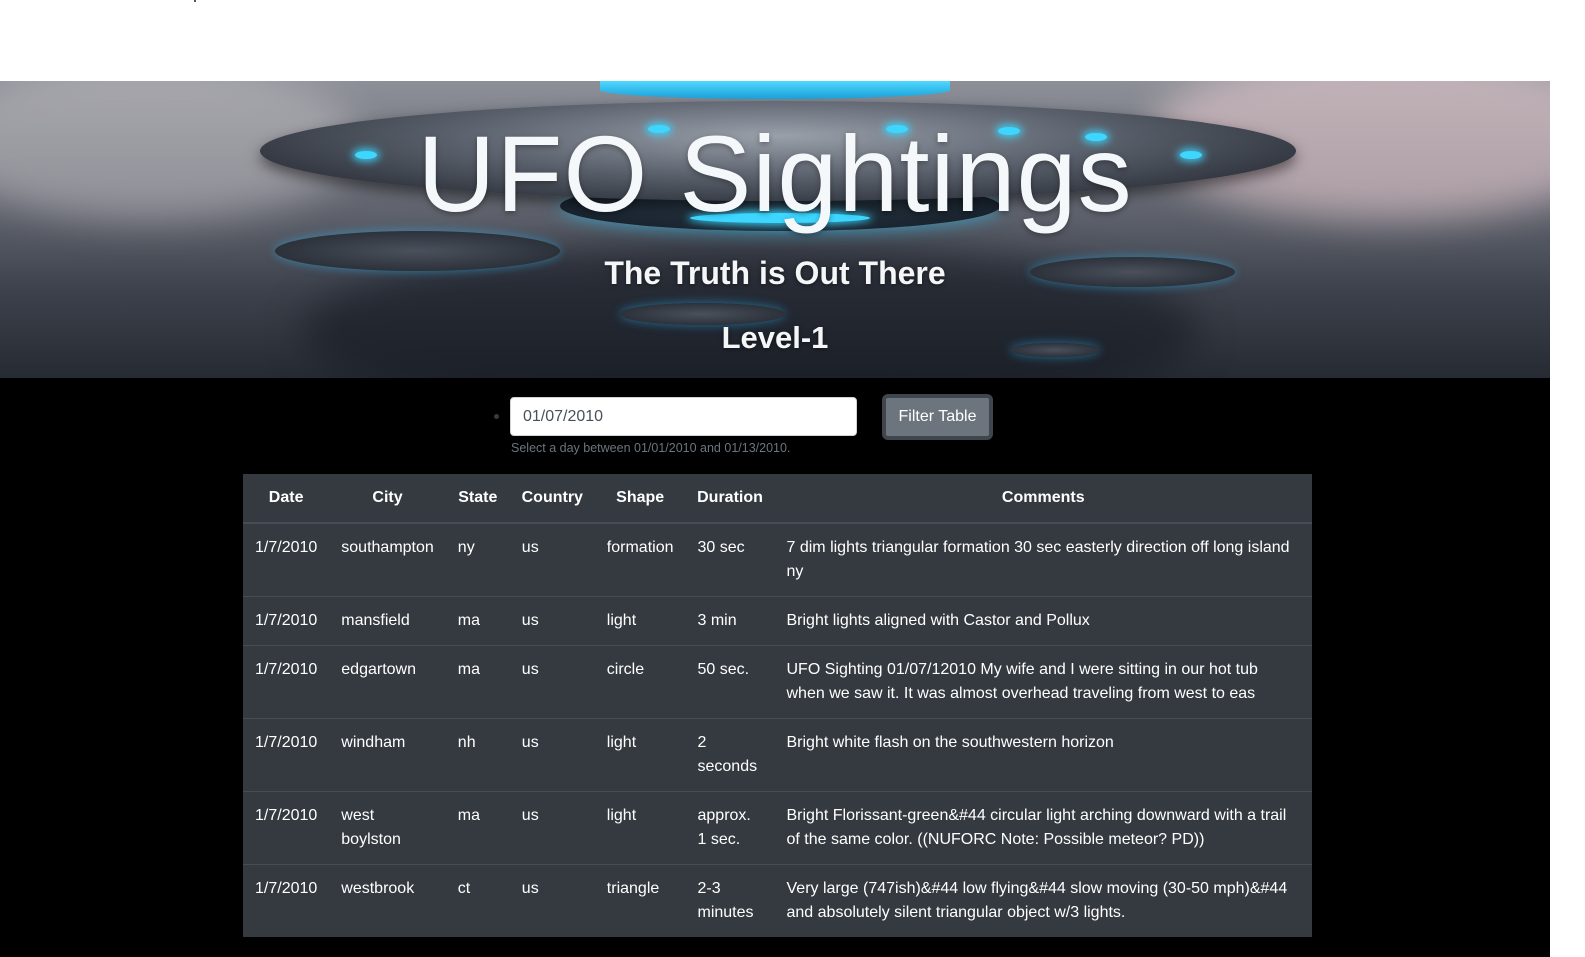 Image resolution: width=1585 pixels, height=957 pixels. What do you see at coordinates (387, 828) in the screenshot?
I see `cell-city: west boylston` at bounding box center [387, 828].